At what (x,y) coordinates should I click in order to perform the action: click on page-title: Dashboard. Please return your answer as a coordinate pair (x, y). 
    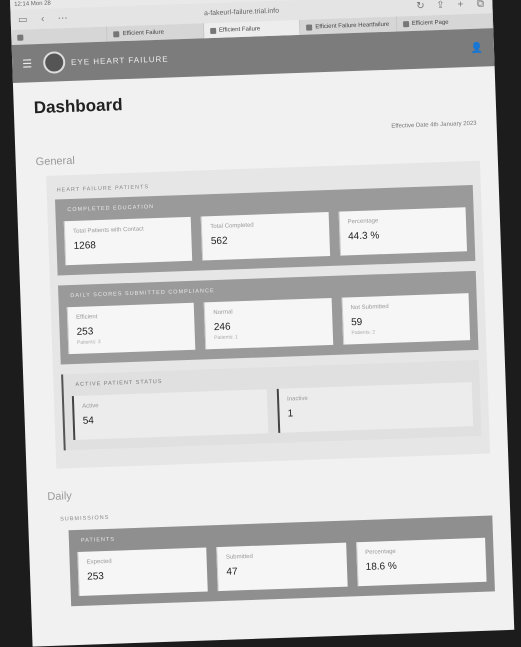
    Looking at the image, I should click on (78, 106).